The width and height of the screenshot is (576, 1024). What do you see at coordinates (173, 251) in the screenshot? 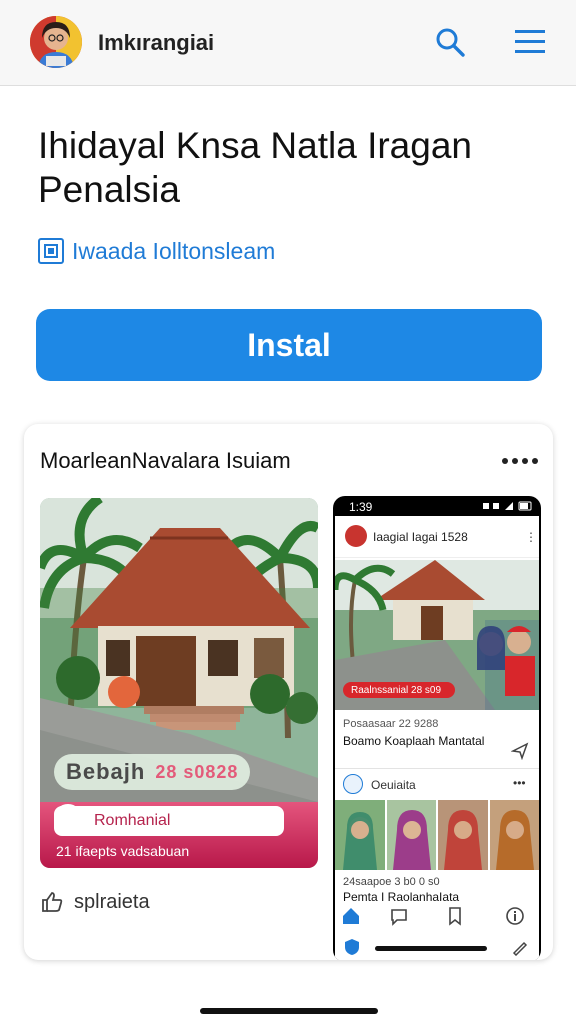
I see `developer-name: Iwaada Iolltonsleam` at bounding box center [173, 251].